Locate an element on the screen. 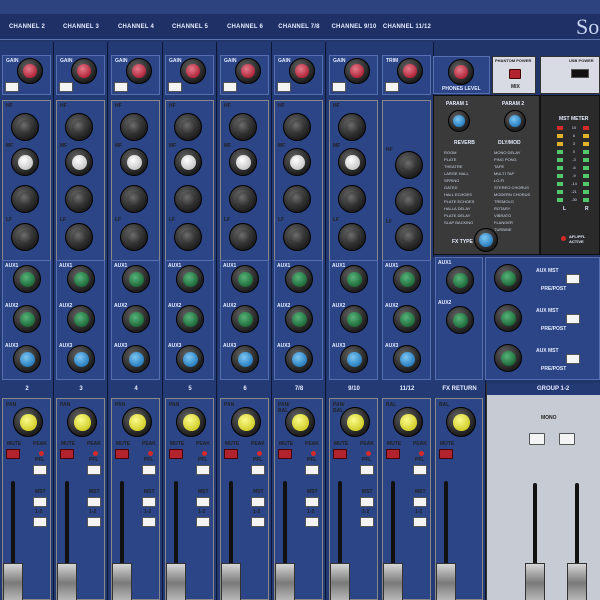  group-fader-right is located at coordinates (577, 581).